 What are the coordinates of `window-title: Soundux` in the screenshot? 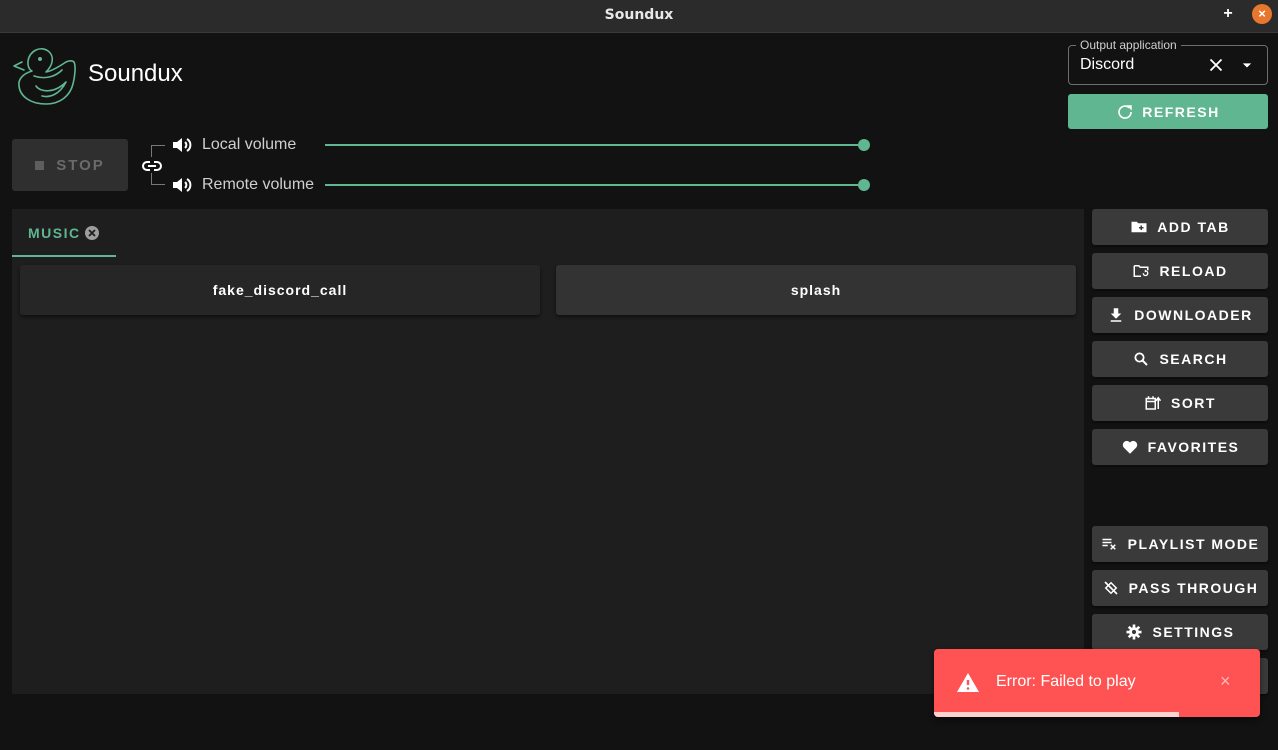 It's located at (639, 15).